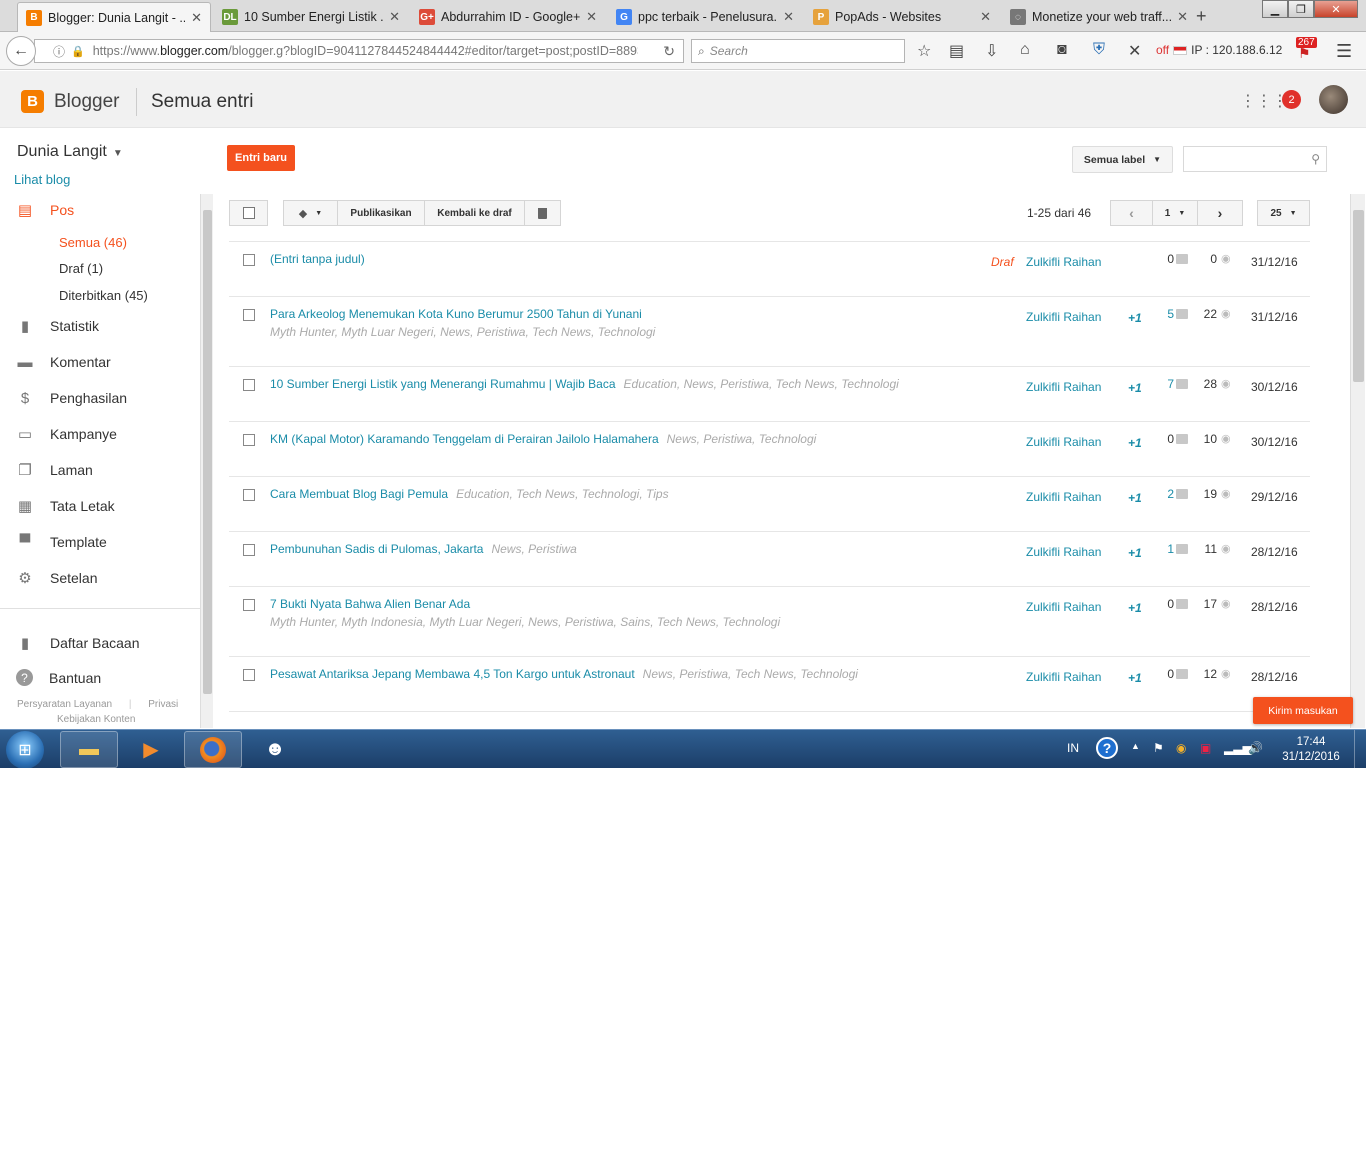 Image resolution: width=1366 pixels, height=1176 pixels. What do you see at coordinates (1344, 51) in the screenshot?
I see `menu-icon: ☰` at bounding box center [1344, 51].